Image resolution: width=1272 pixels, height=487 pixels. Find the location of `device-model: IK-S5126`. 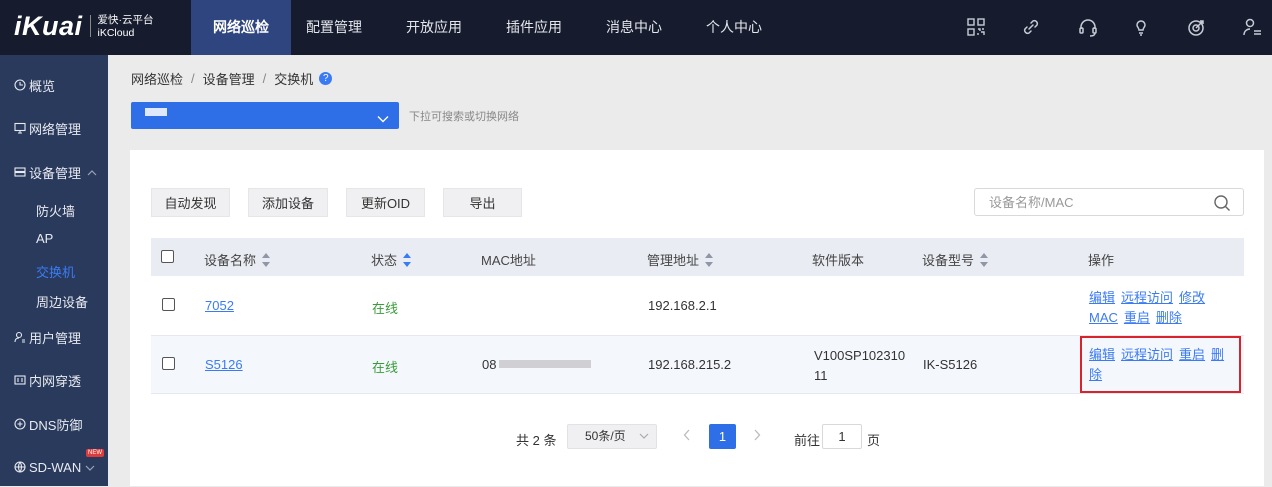

device-model: IK-S5126 is located at coordinates (950, 364).